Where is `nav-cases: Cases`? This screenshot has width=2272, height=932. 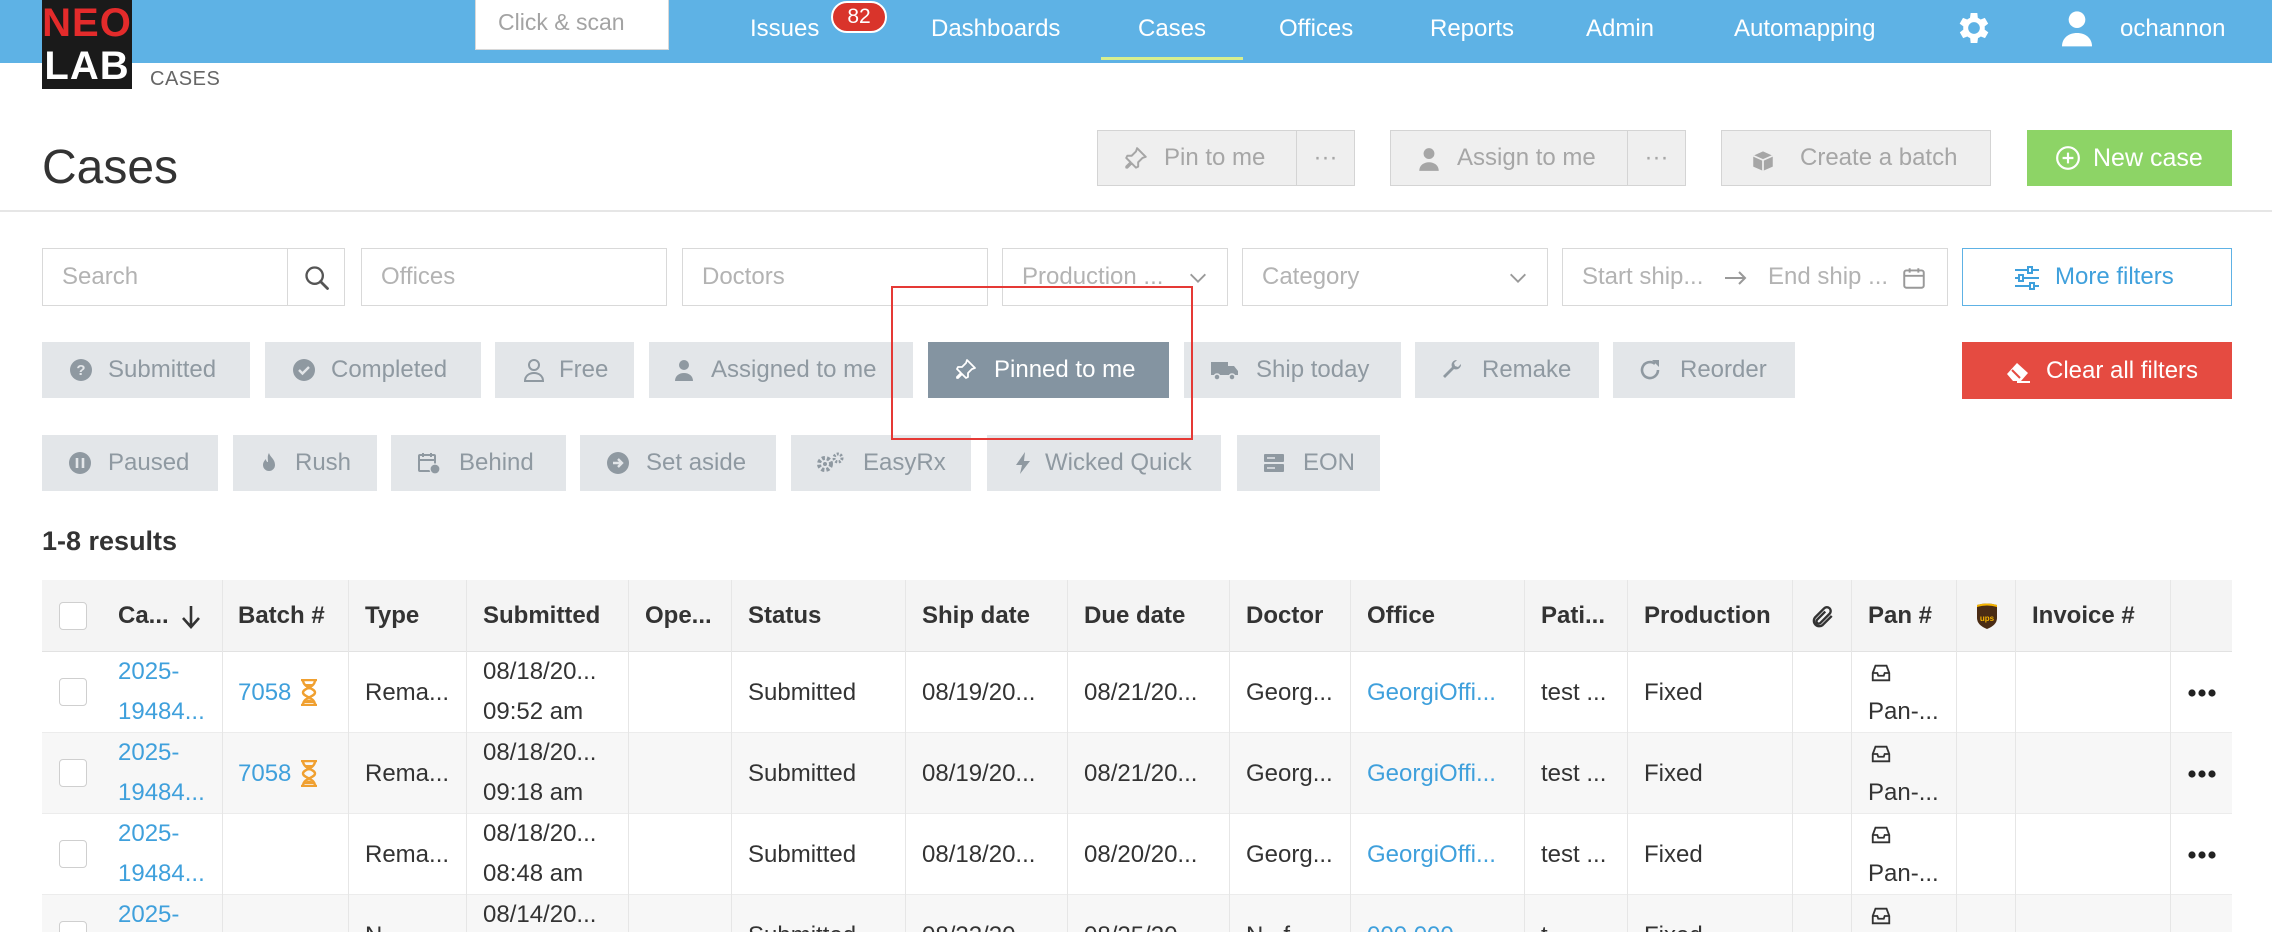 nav-cases: Cases is located at coordinates (1172, 30).